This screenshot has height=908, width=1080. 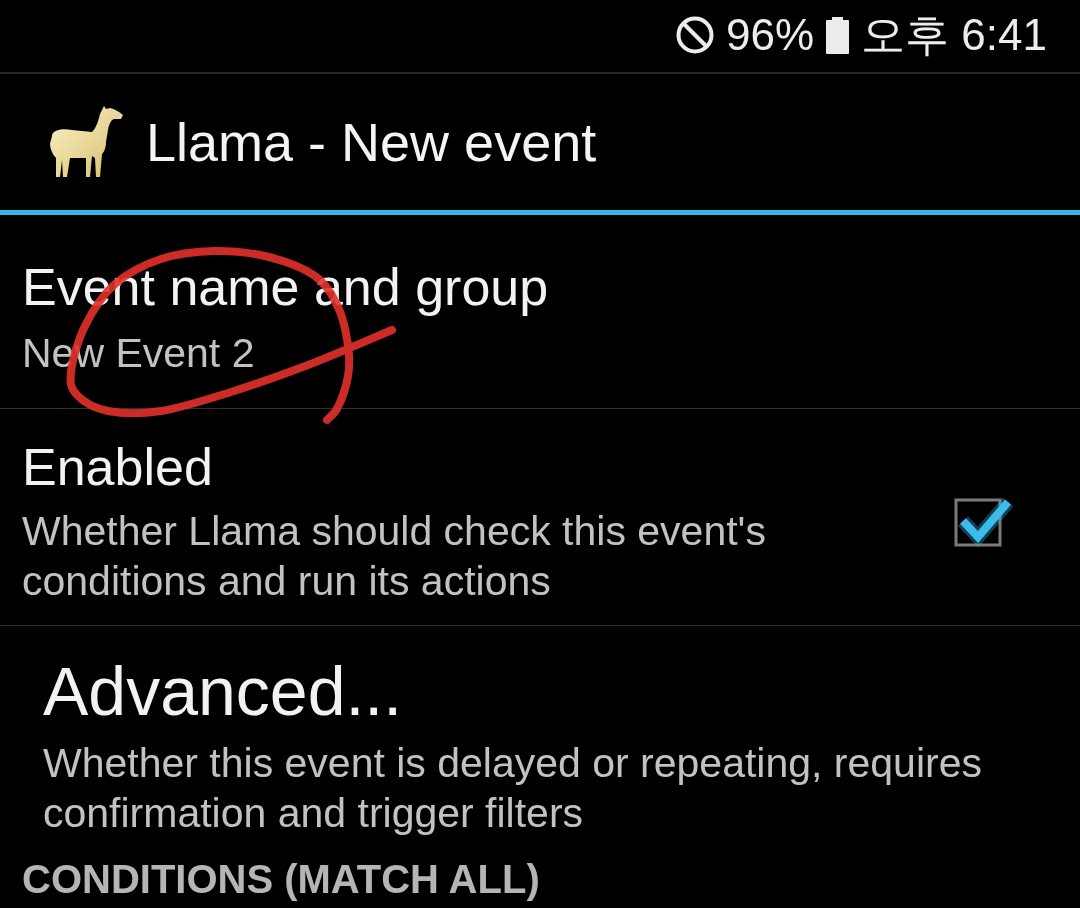 What do you see at coordinates (954, 35) in the screenshot?
I see `clock: 오후 6:41` at bounding box center [954, 35].